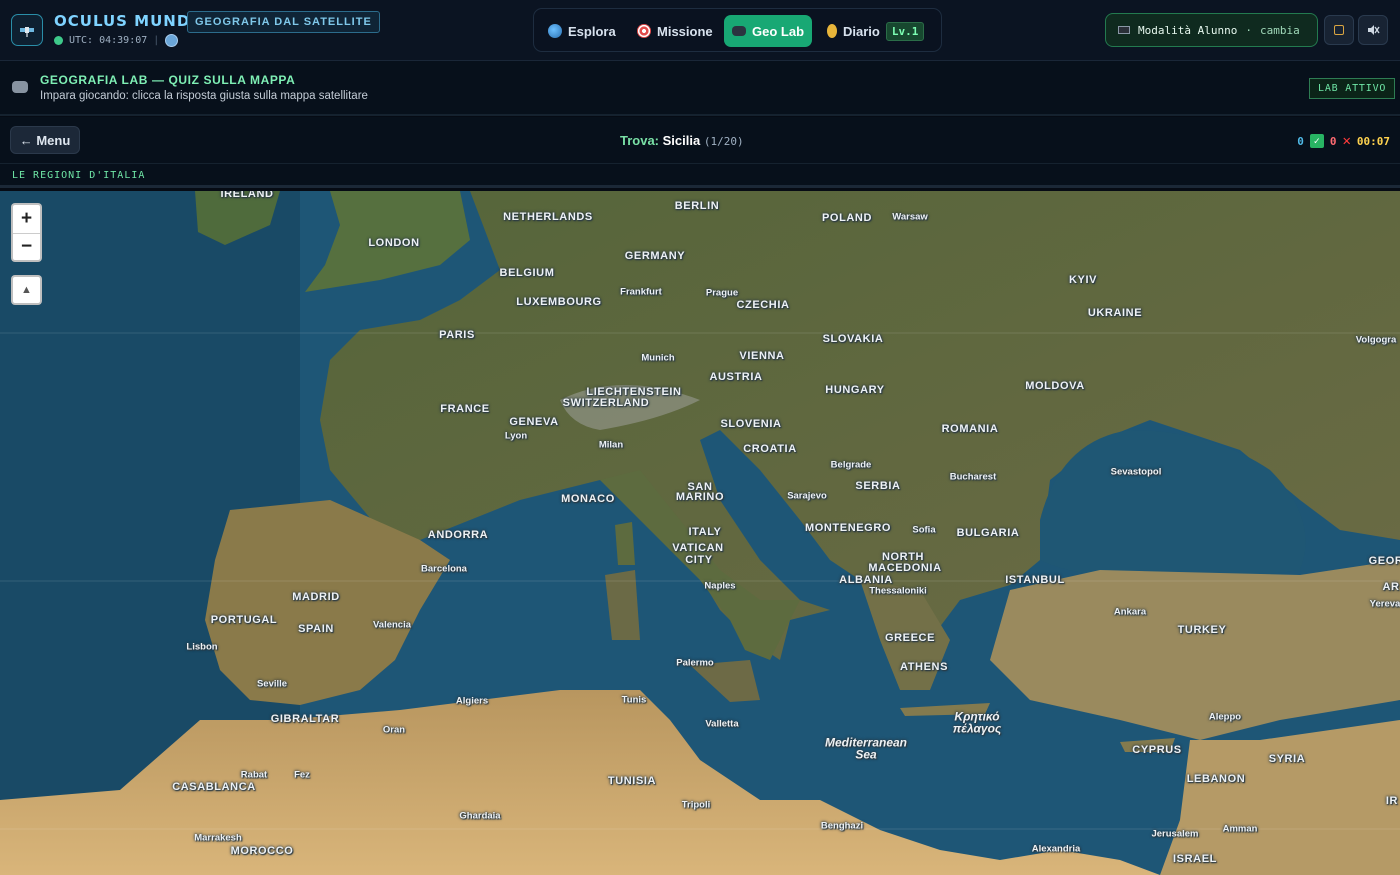  I want to click on map-label-country: PORTUGAL, so click(244, 620).